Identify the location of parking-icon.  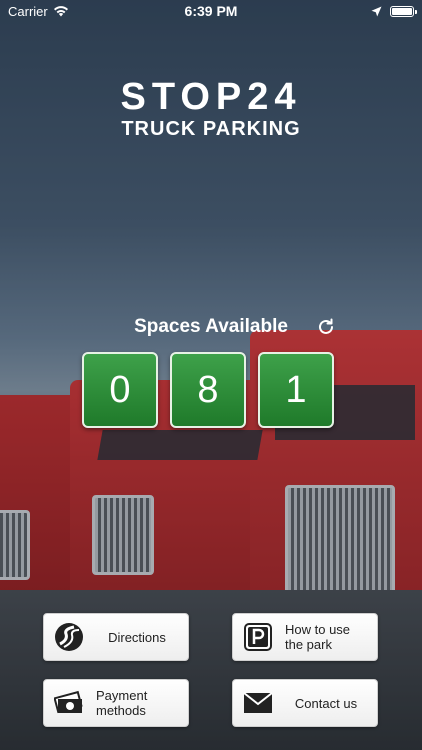
(258, 637).